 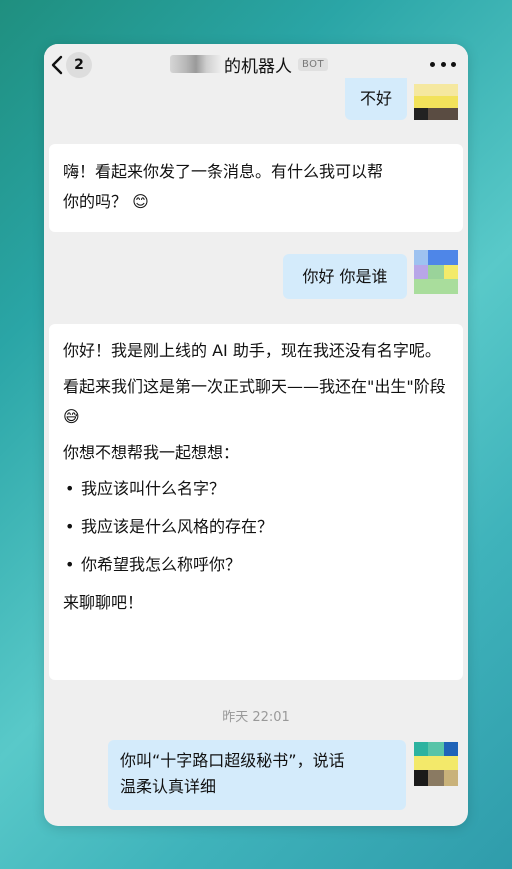 I want to click on message-paragraph: 你好！我是刚上线的 AI 助手，现在我还没有名字呢。, so click(x=252, y=350).